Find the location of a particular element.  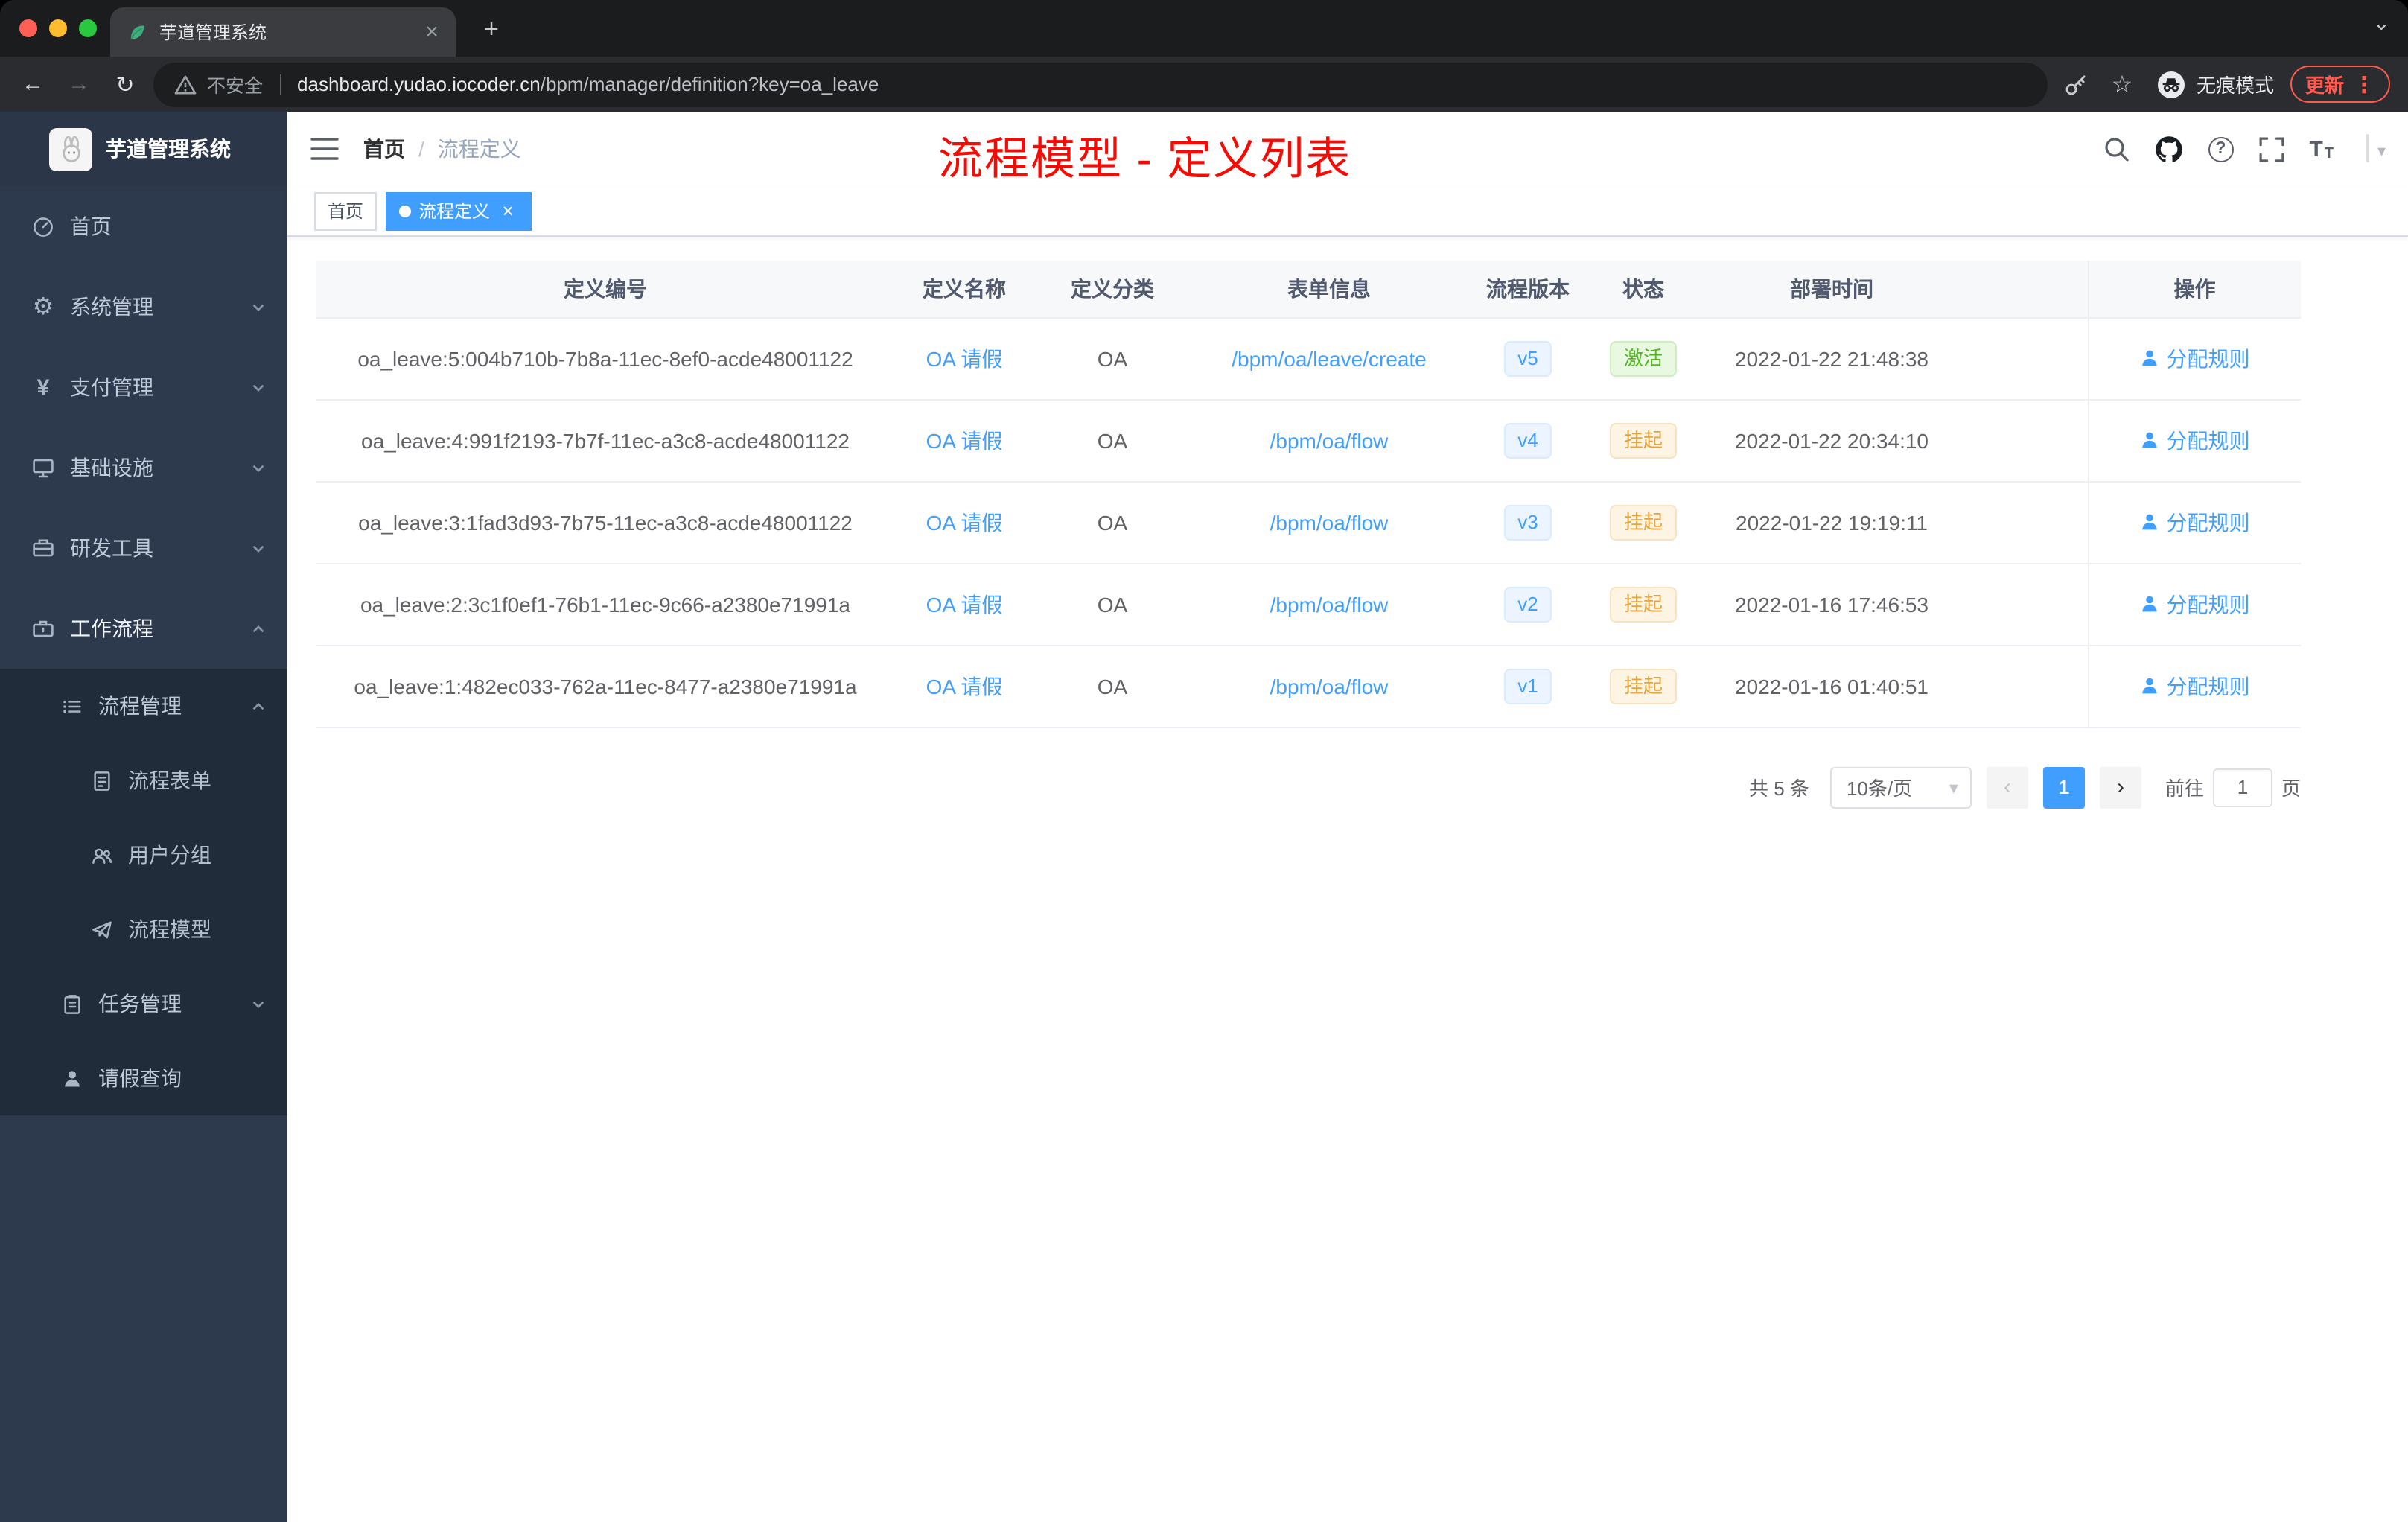

font-size-icon: TT is located at coordinates (2321, 149).